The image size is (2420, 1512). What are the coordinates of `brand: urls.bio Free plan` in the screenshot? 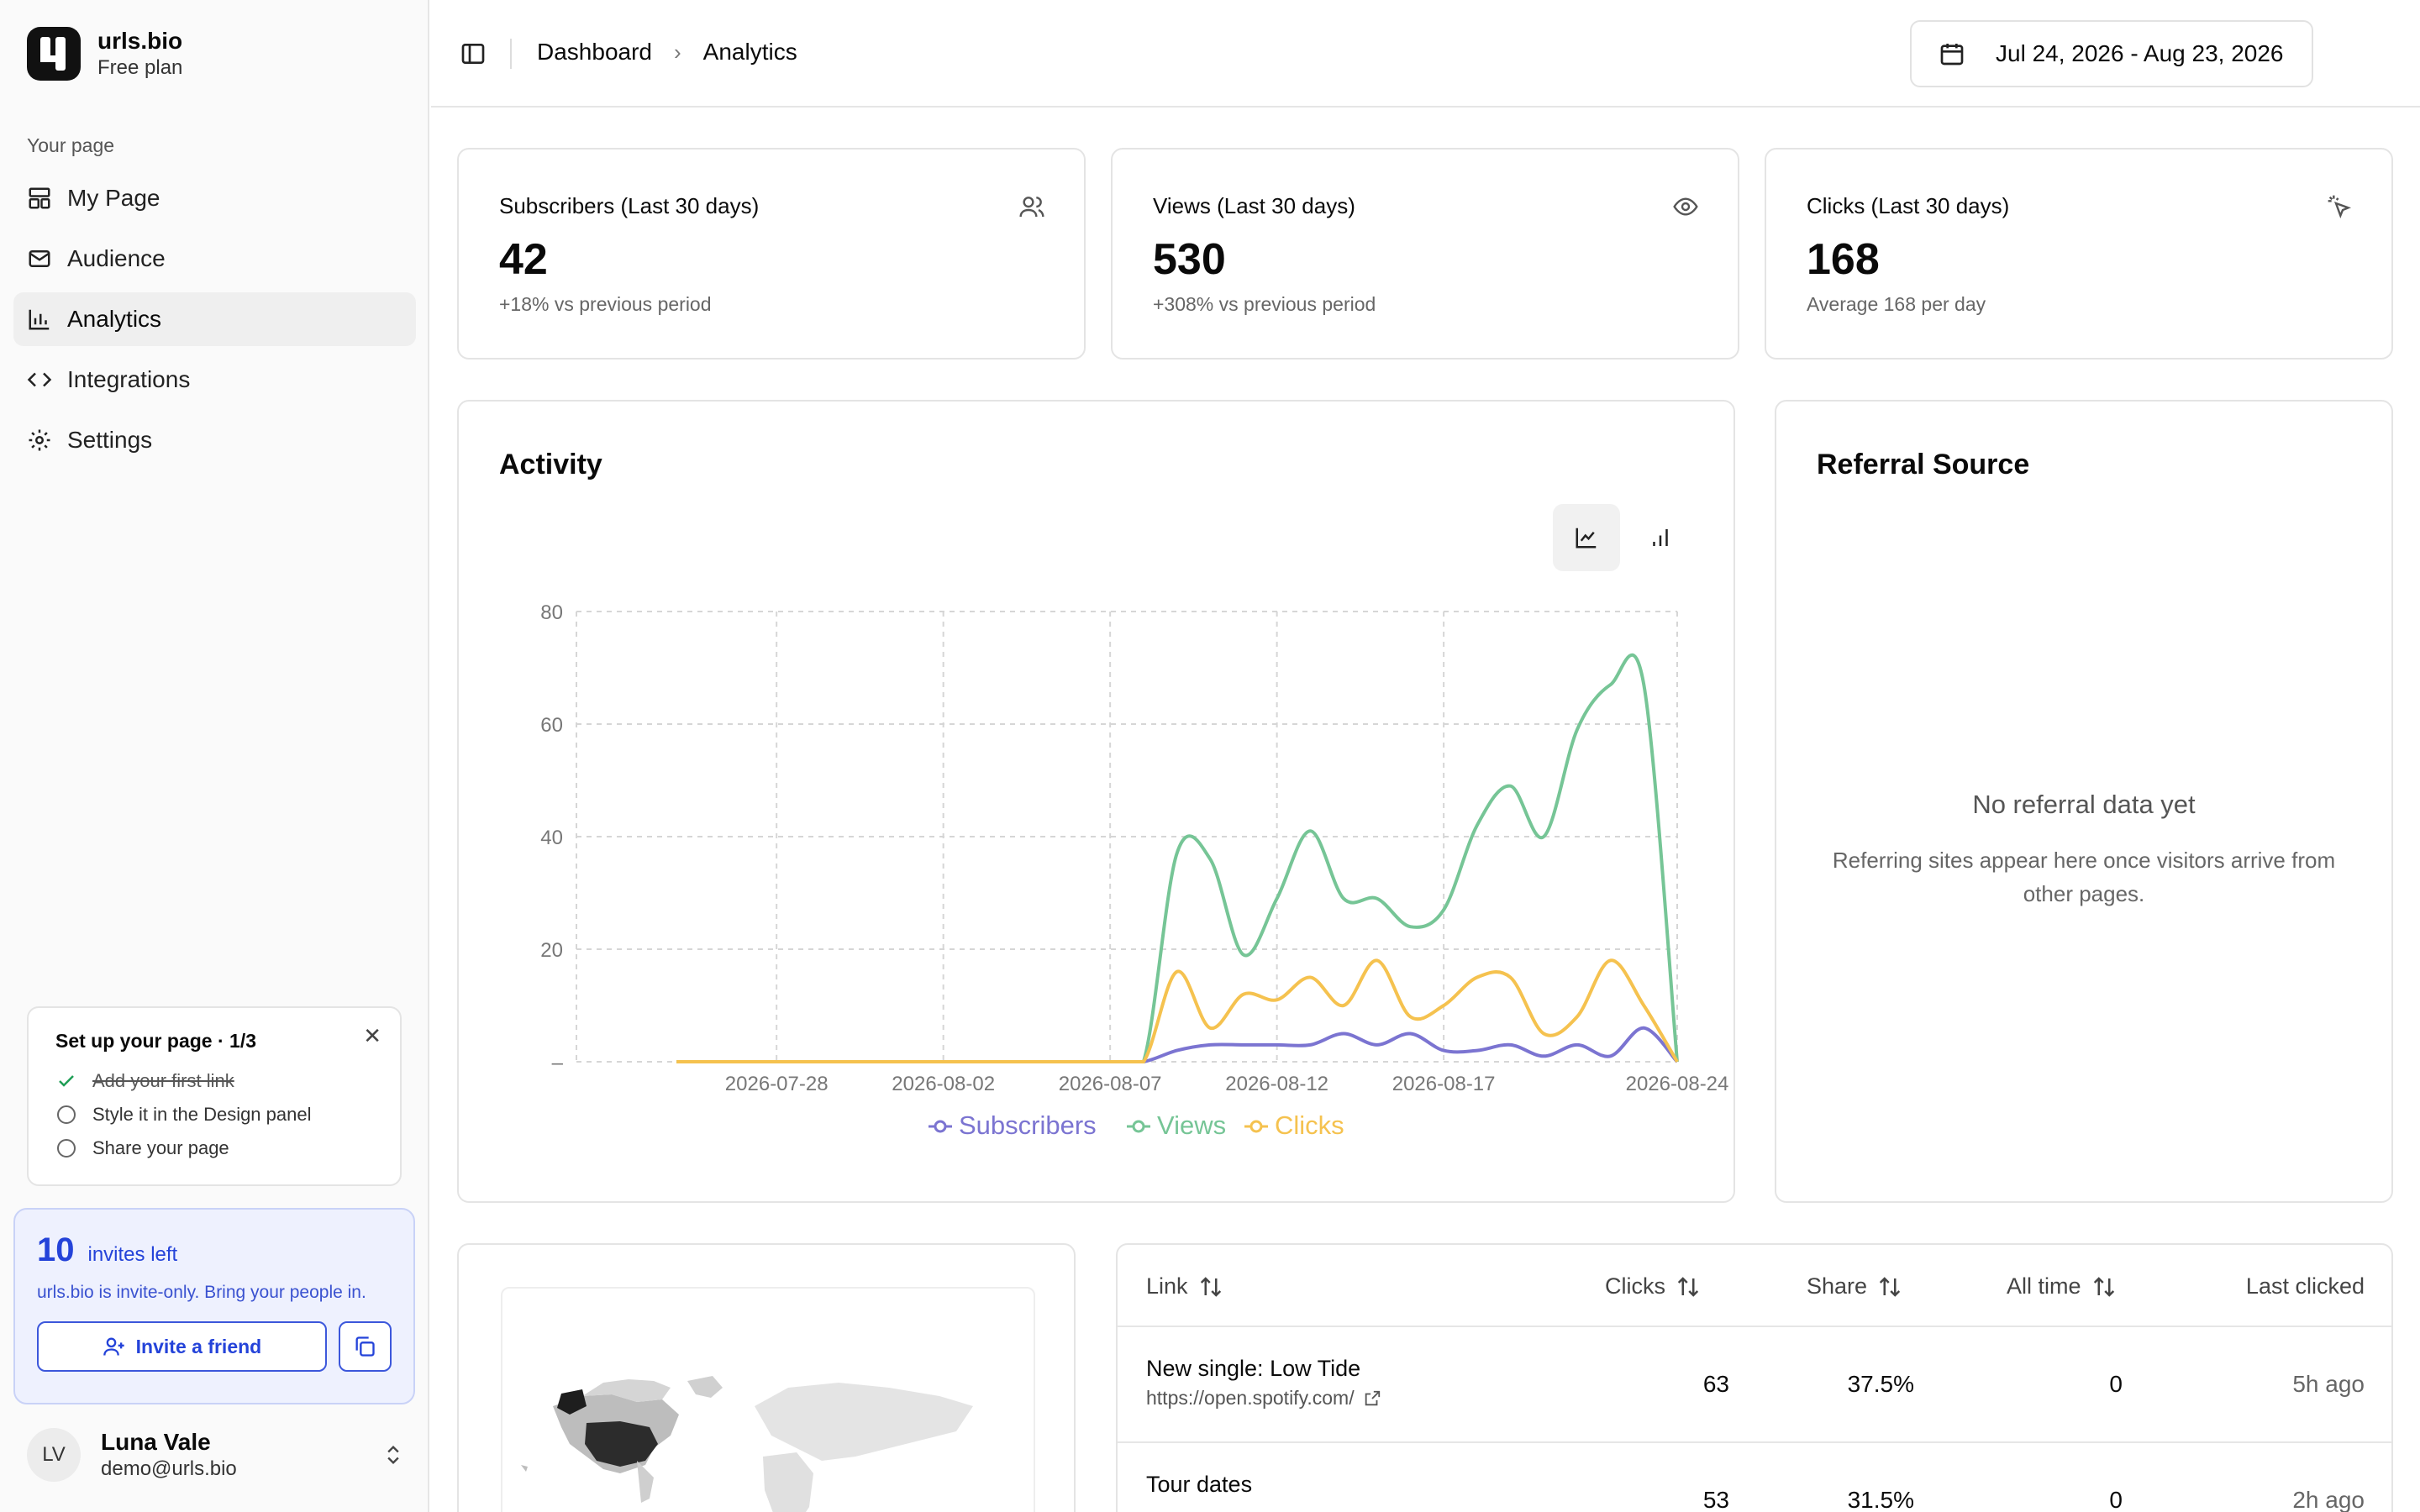 It's located at (105, 54).